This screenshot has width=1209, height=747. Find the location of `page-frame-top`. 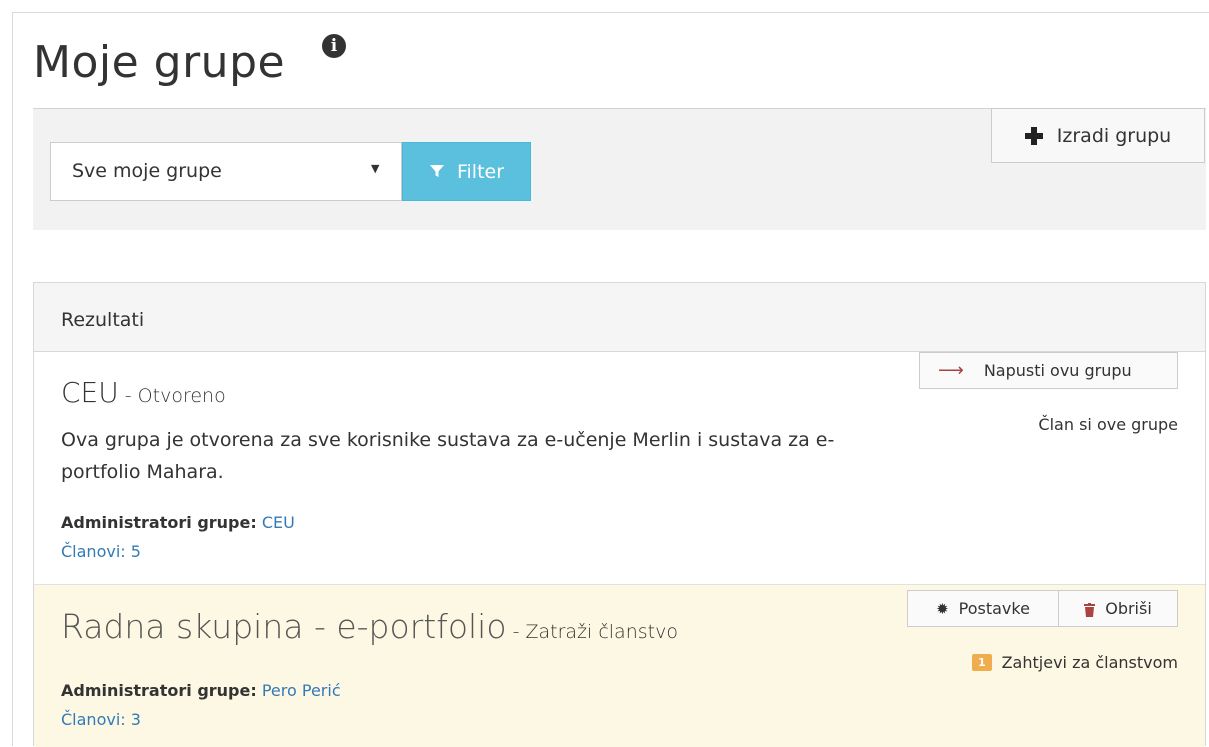

page-frame-top is located at coordinates (610, 12).